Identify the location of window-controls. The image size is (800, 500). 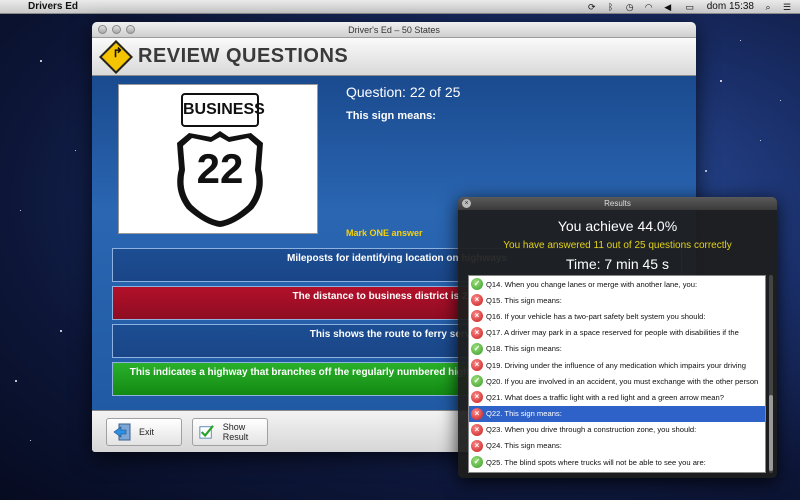
(116, 29).